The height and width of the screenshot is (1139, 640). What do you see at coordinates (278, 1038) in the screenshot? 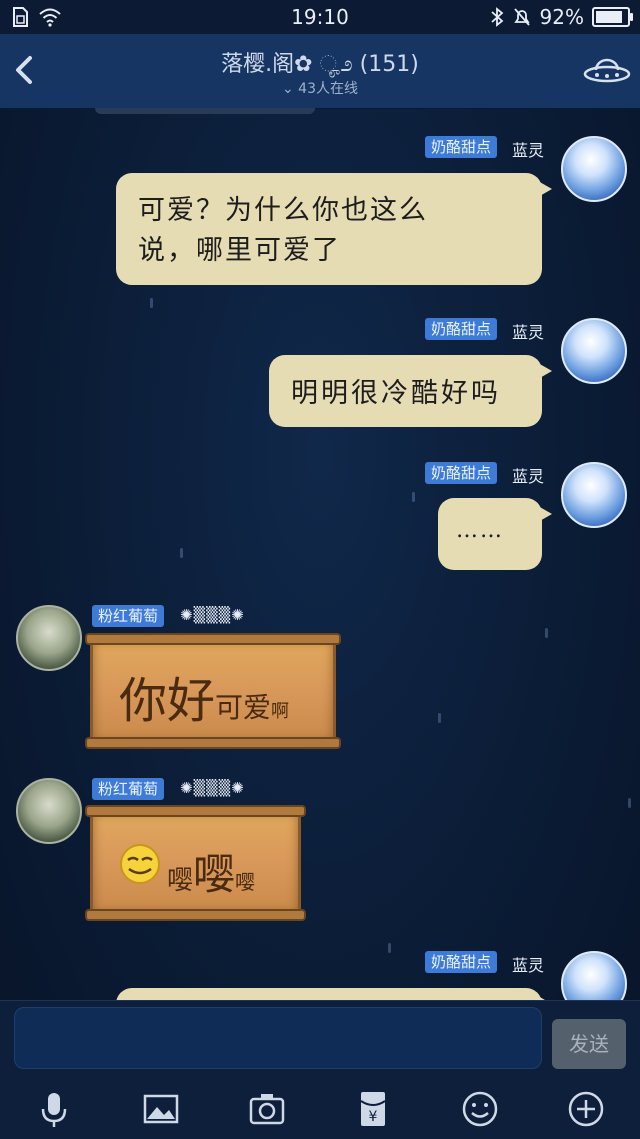
I see `message-input` at bounding box center [278, 1038].